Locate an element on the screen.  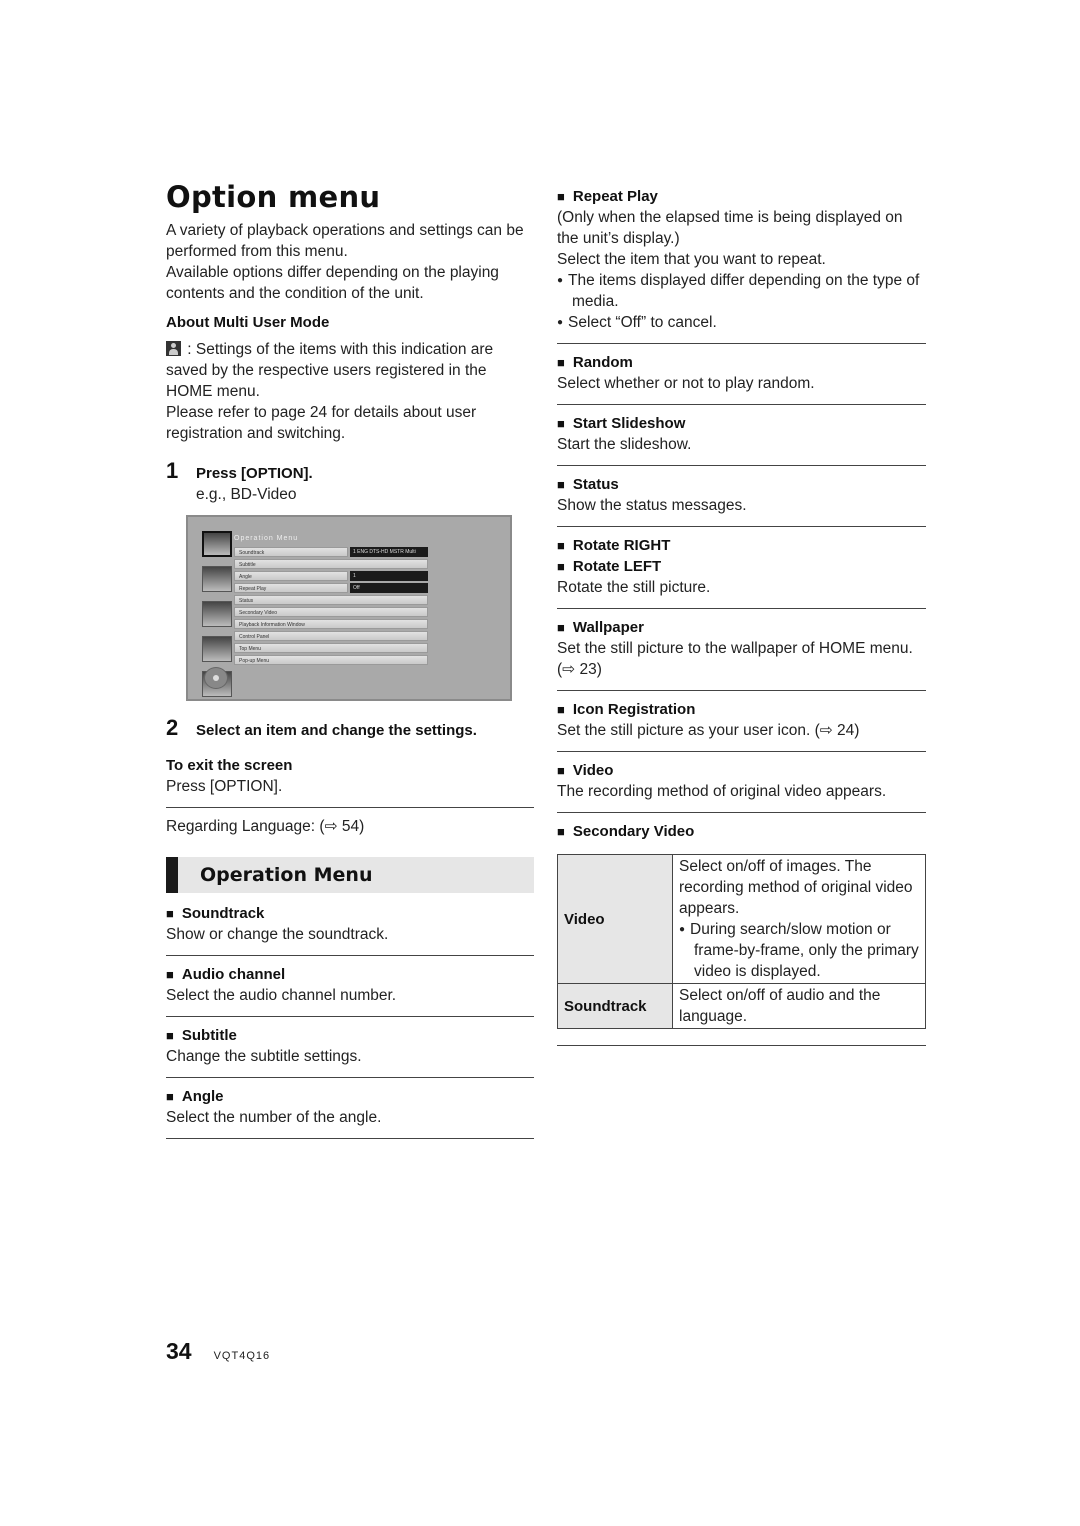
language-reference: Regarding Language: (⇨ 54) is located at coordinates (265, 826).